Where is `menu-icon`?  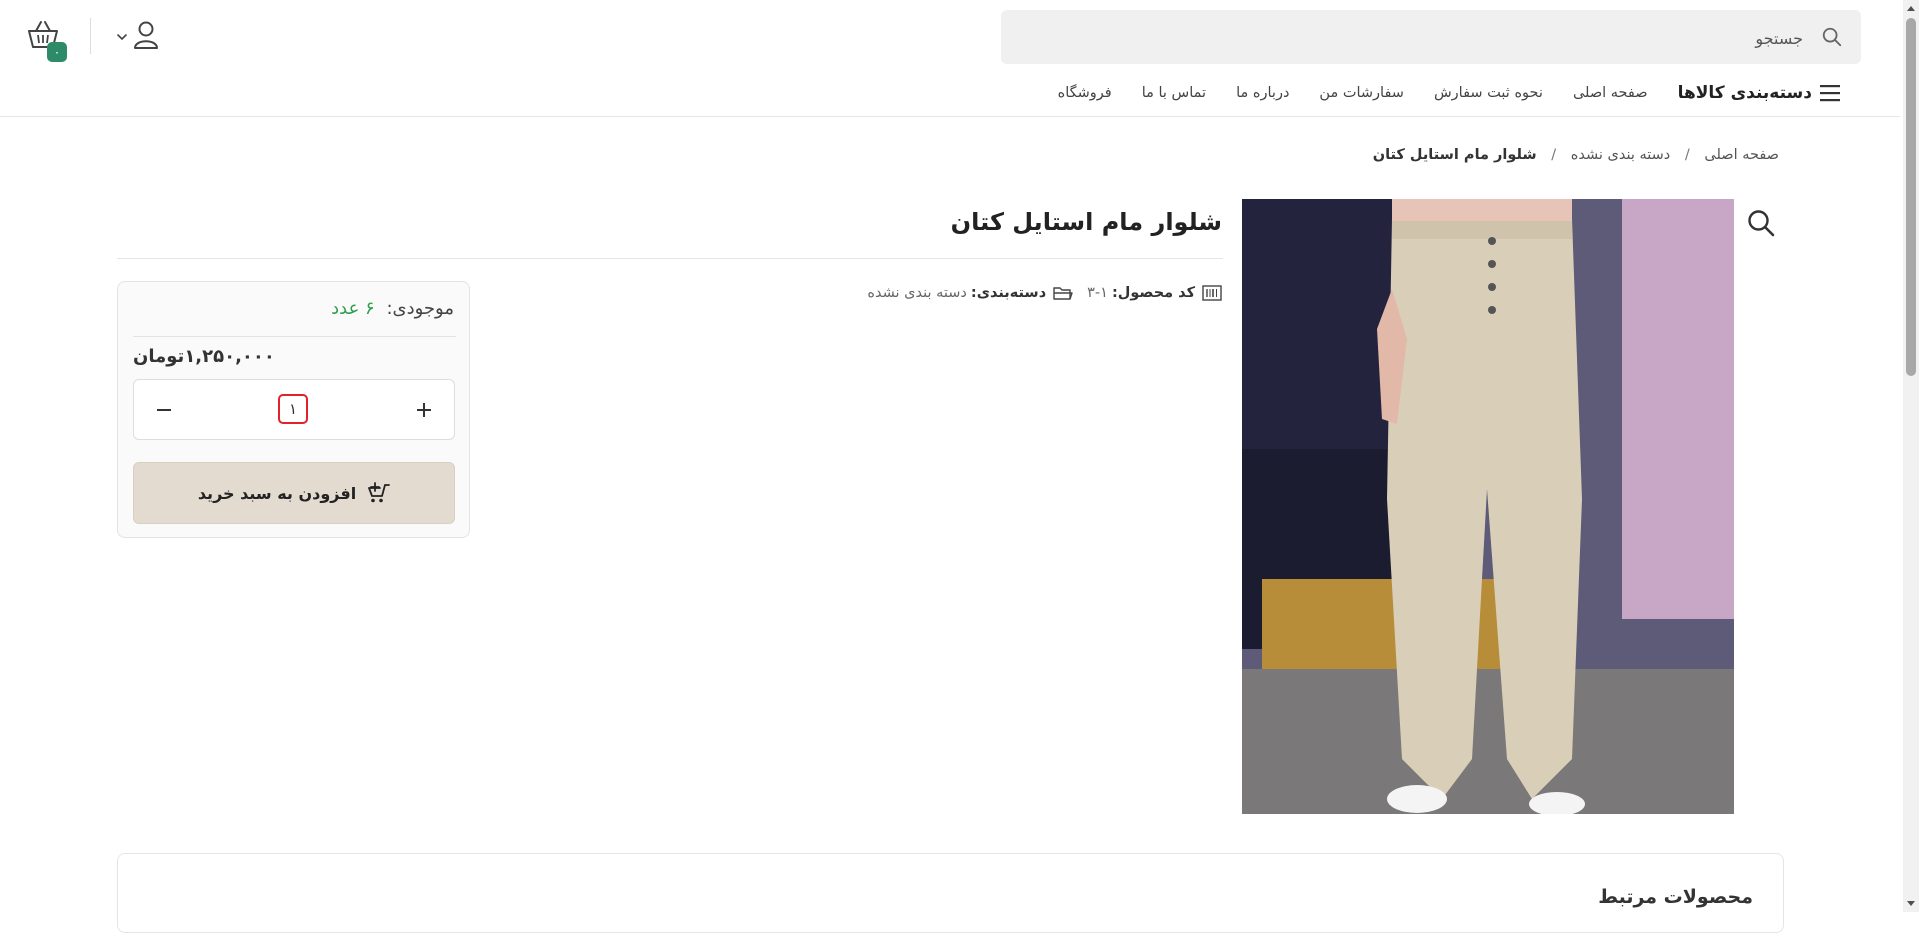 menu-icon is located at coordinates (1830, 93).